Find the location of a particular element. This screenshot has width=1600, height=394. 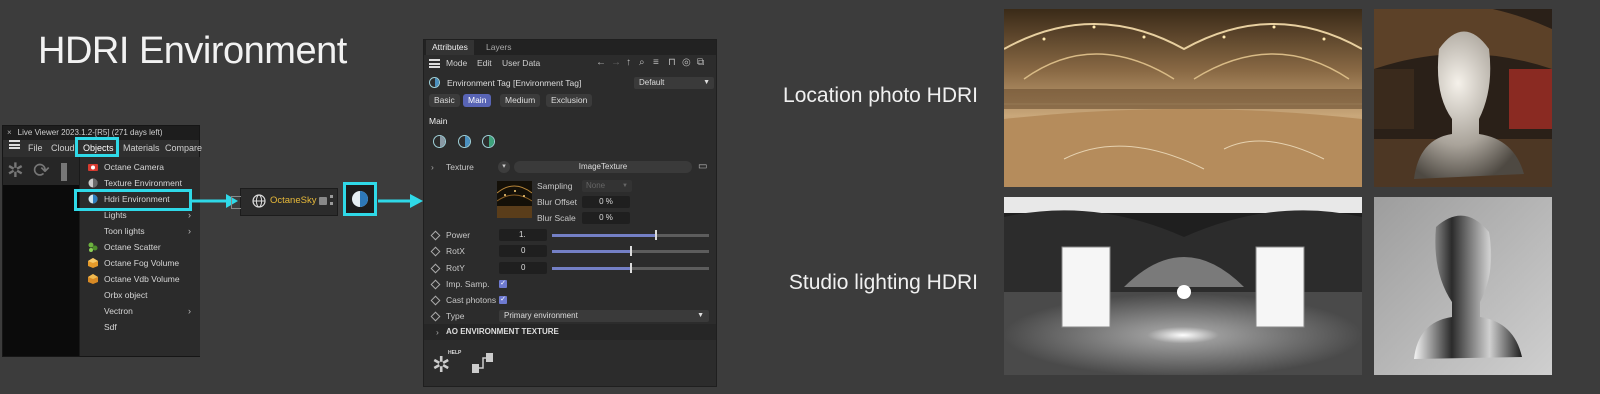

hdri-environment-highlight is located at coordinates (133, 200).